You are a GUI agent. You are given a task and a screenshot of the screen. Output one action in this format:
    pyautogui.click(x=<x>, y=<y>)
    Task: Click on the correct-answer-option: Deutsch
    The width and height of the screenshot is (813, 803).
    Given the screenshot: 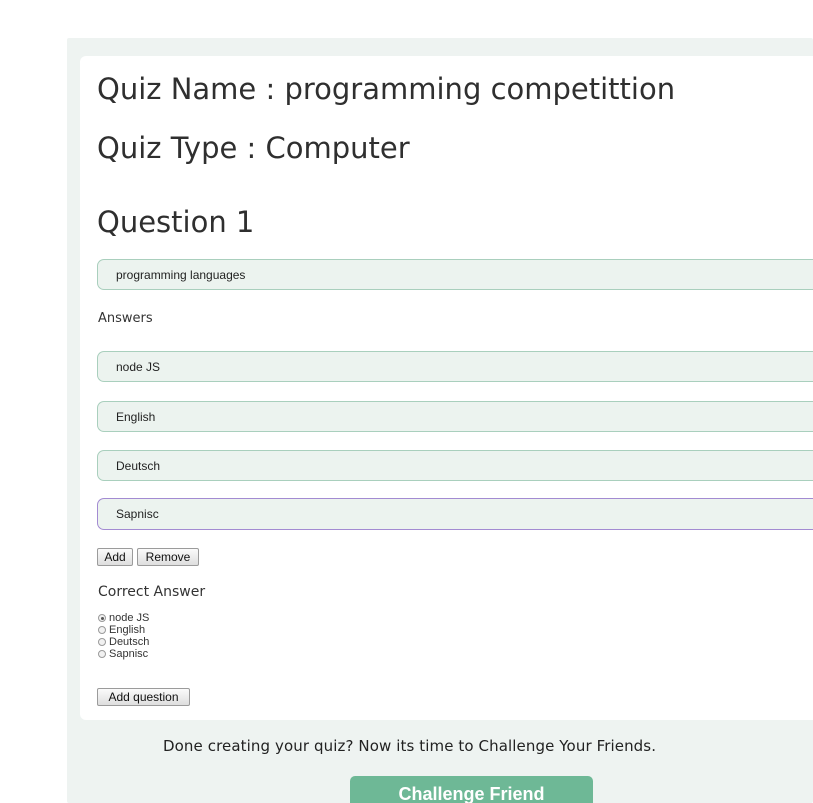 What is the action you would take?
    pyautogui.click(x=123, y=642)
    